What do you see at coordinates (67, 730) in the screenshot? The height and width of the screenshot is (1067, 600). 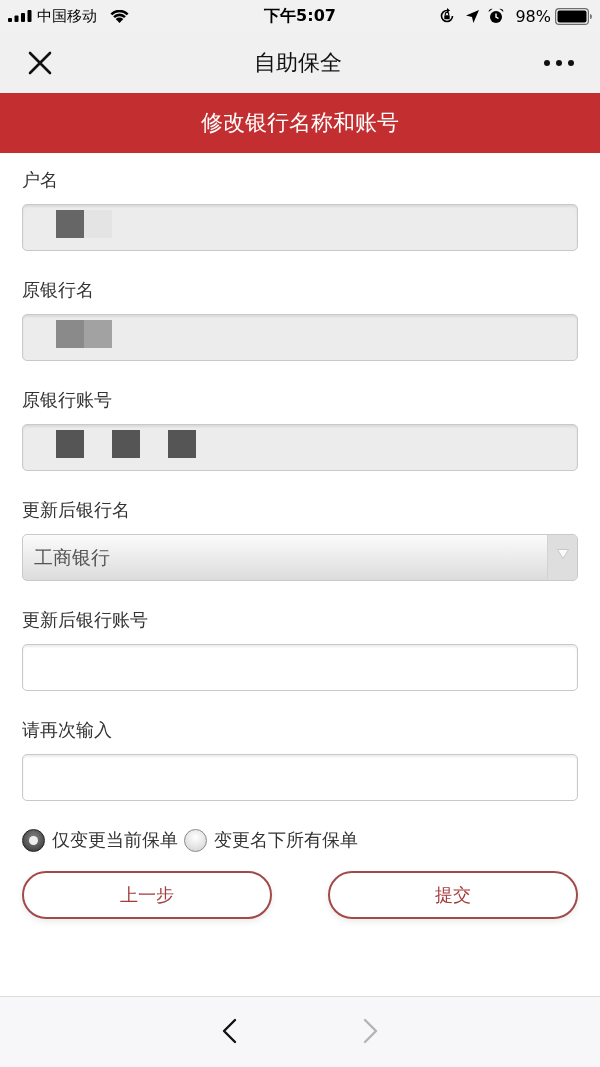 I see `field-label: 请再次输入` at bounding box center [67, 730].